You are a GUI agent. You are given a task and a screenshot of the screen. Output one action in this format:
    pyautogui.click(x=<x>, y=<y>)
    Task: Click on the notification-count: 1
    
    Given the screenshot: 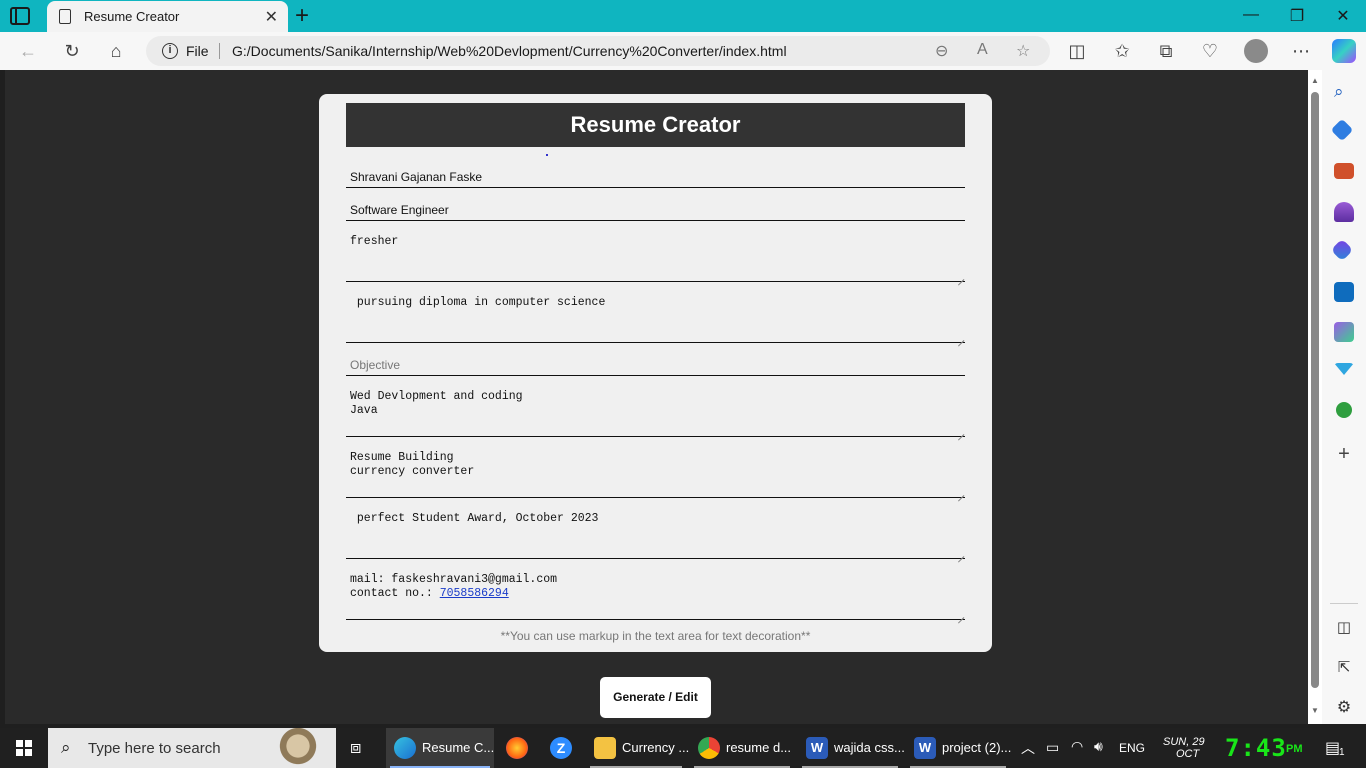 What is the action you would take?
    pyautogui.click(x=1342, y=752)
    